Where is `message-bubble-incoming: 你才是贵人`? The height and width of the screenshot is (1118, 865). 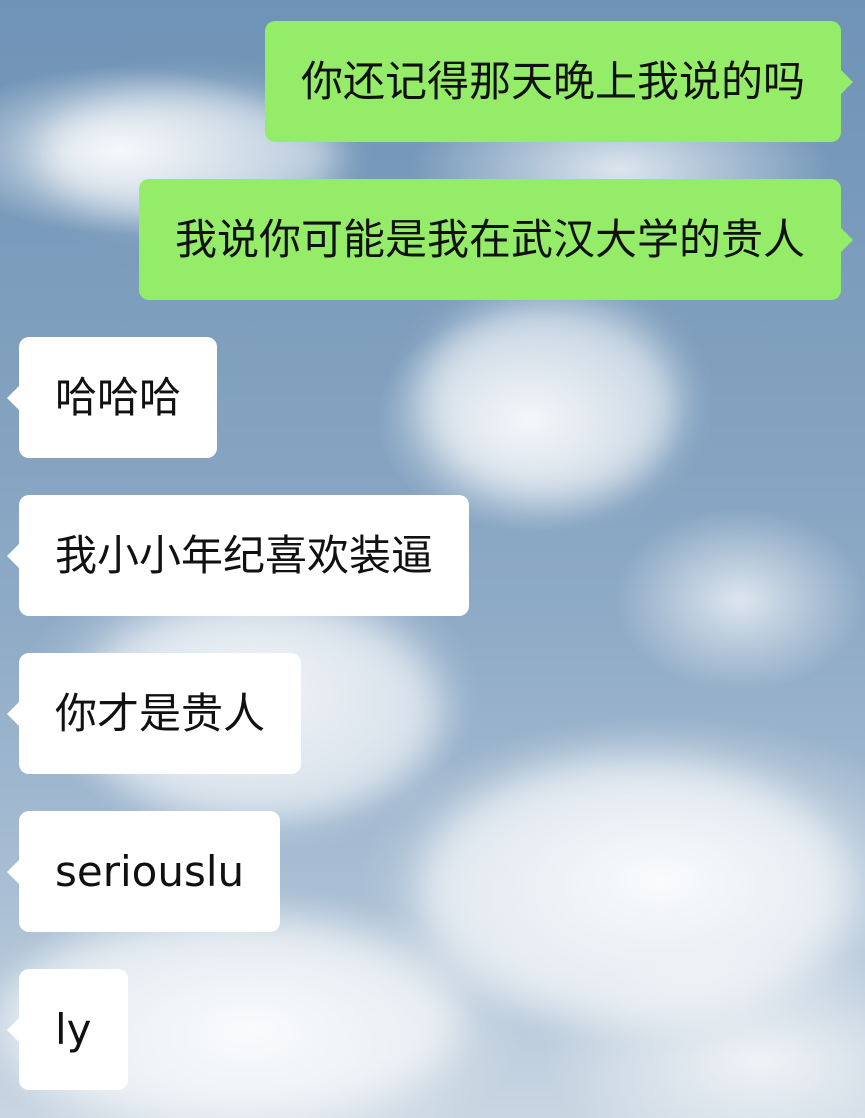 message-bubble-incoming: 你才是贵人 is located at coordinates (154, 713).